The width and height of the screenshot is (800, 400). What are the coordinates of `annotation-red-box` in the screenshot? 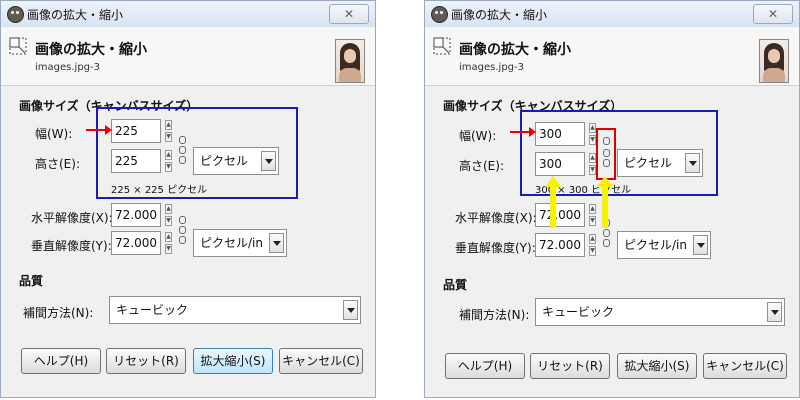 It's located at (606, 154).